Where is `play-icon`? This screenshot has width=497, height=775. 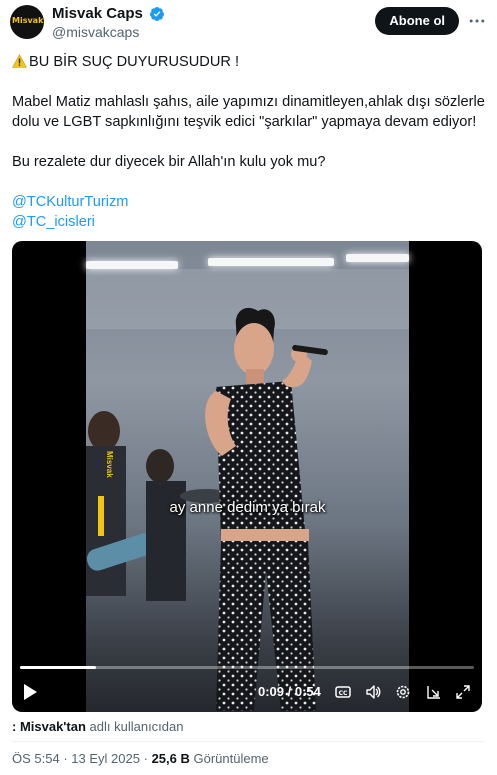 play-icon is located at coordinates (30, 692).